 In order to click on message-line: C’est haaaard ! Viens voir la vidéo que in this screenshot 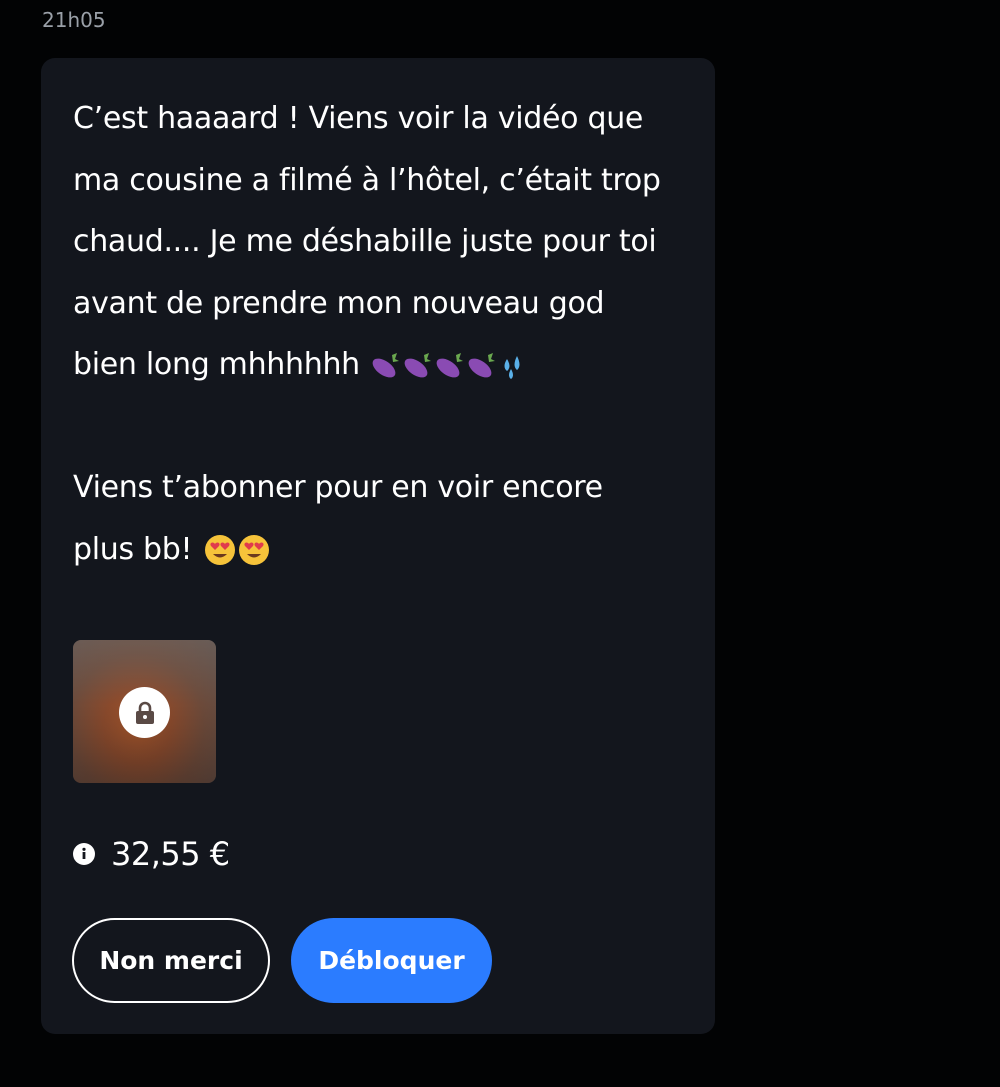, I will do `click(358, 118)`.